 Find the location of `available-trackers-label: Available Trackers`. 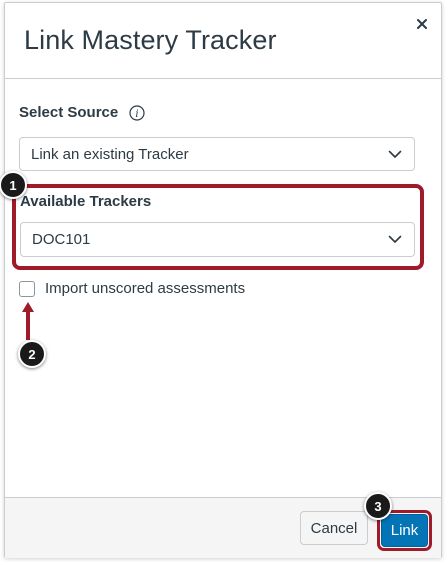

available-trackers-label: Available Trackers is located at coordinates (86, 201).